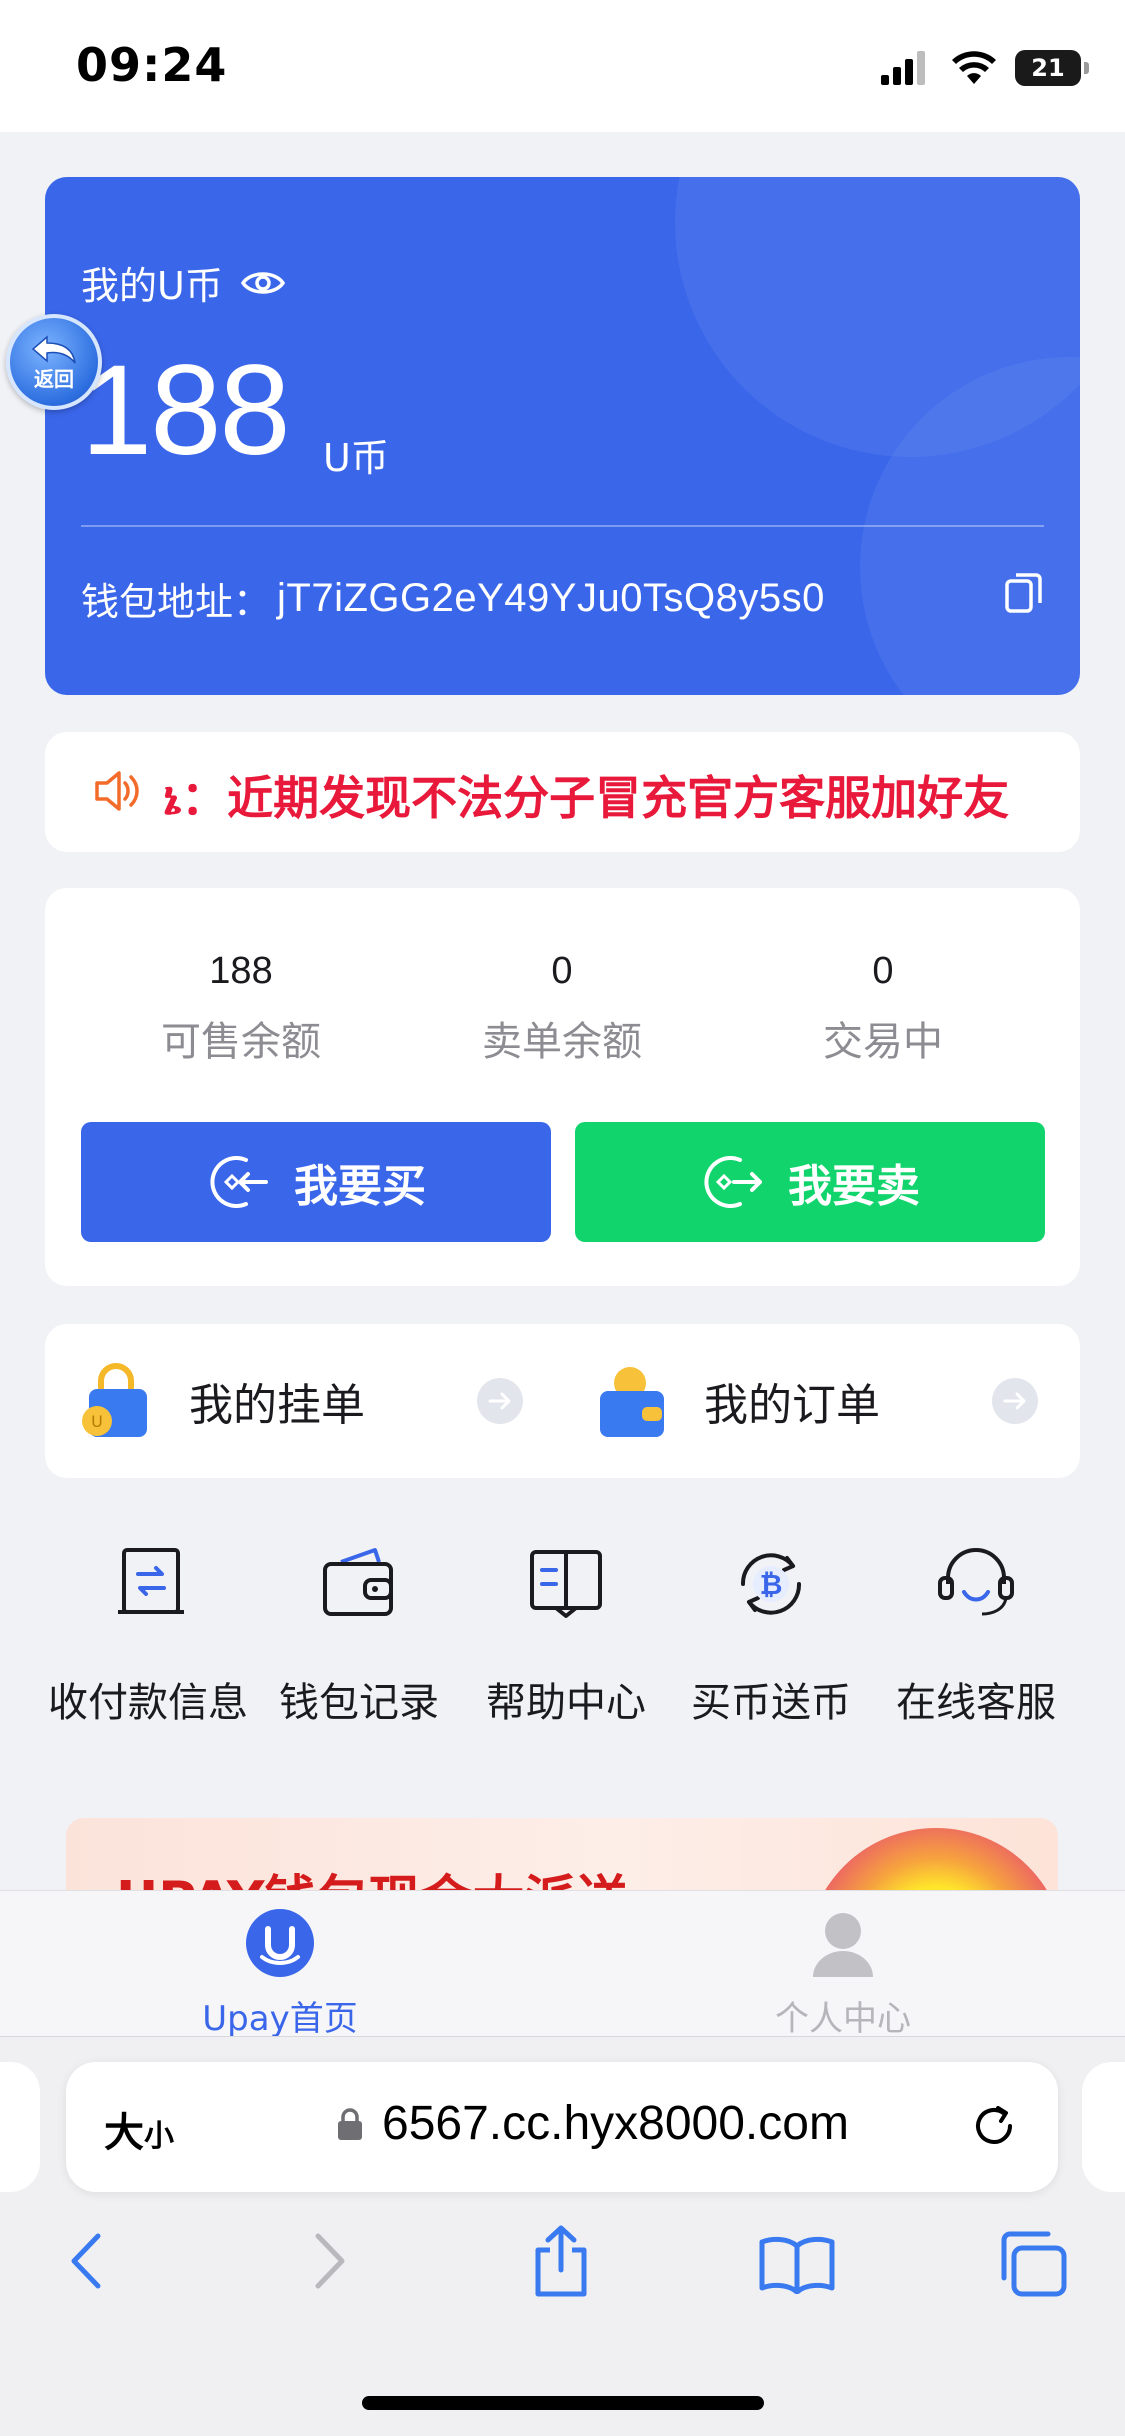  I want to click on buy-arrow-icon, so click(239, 1182).